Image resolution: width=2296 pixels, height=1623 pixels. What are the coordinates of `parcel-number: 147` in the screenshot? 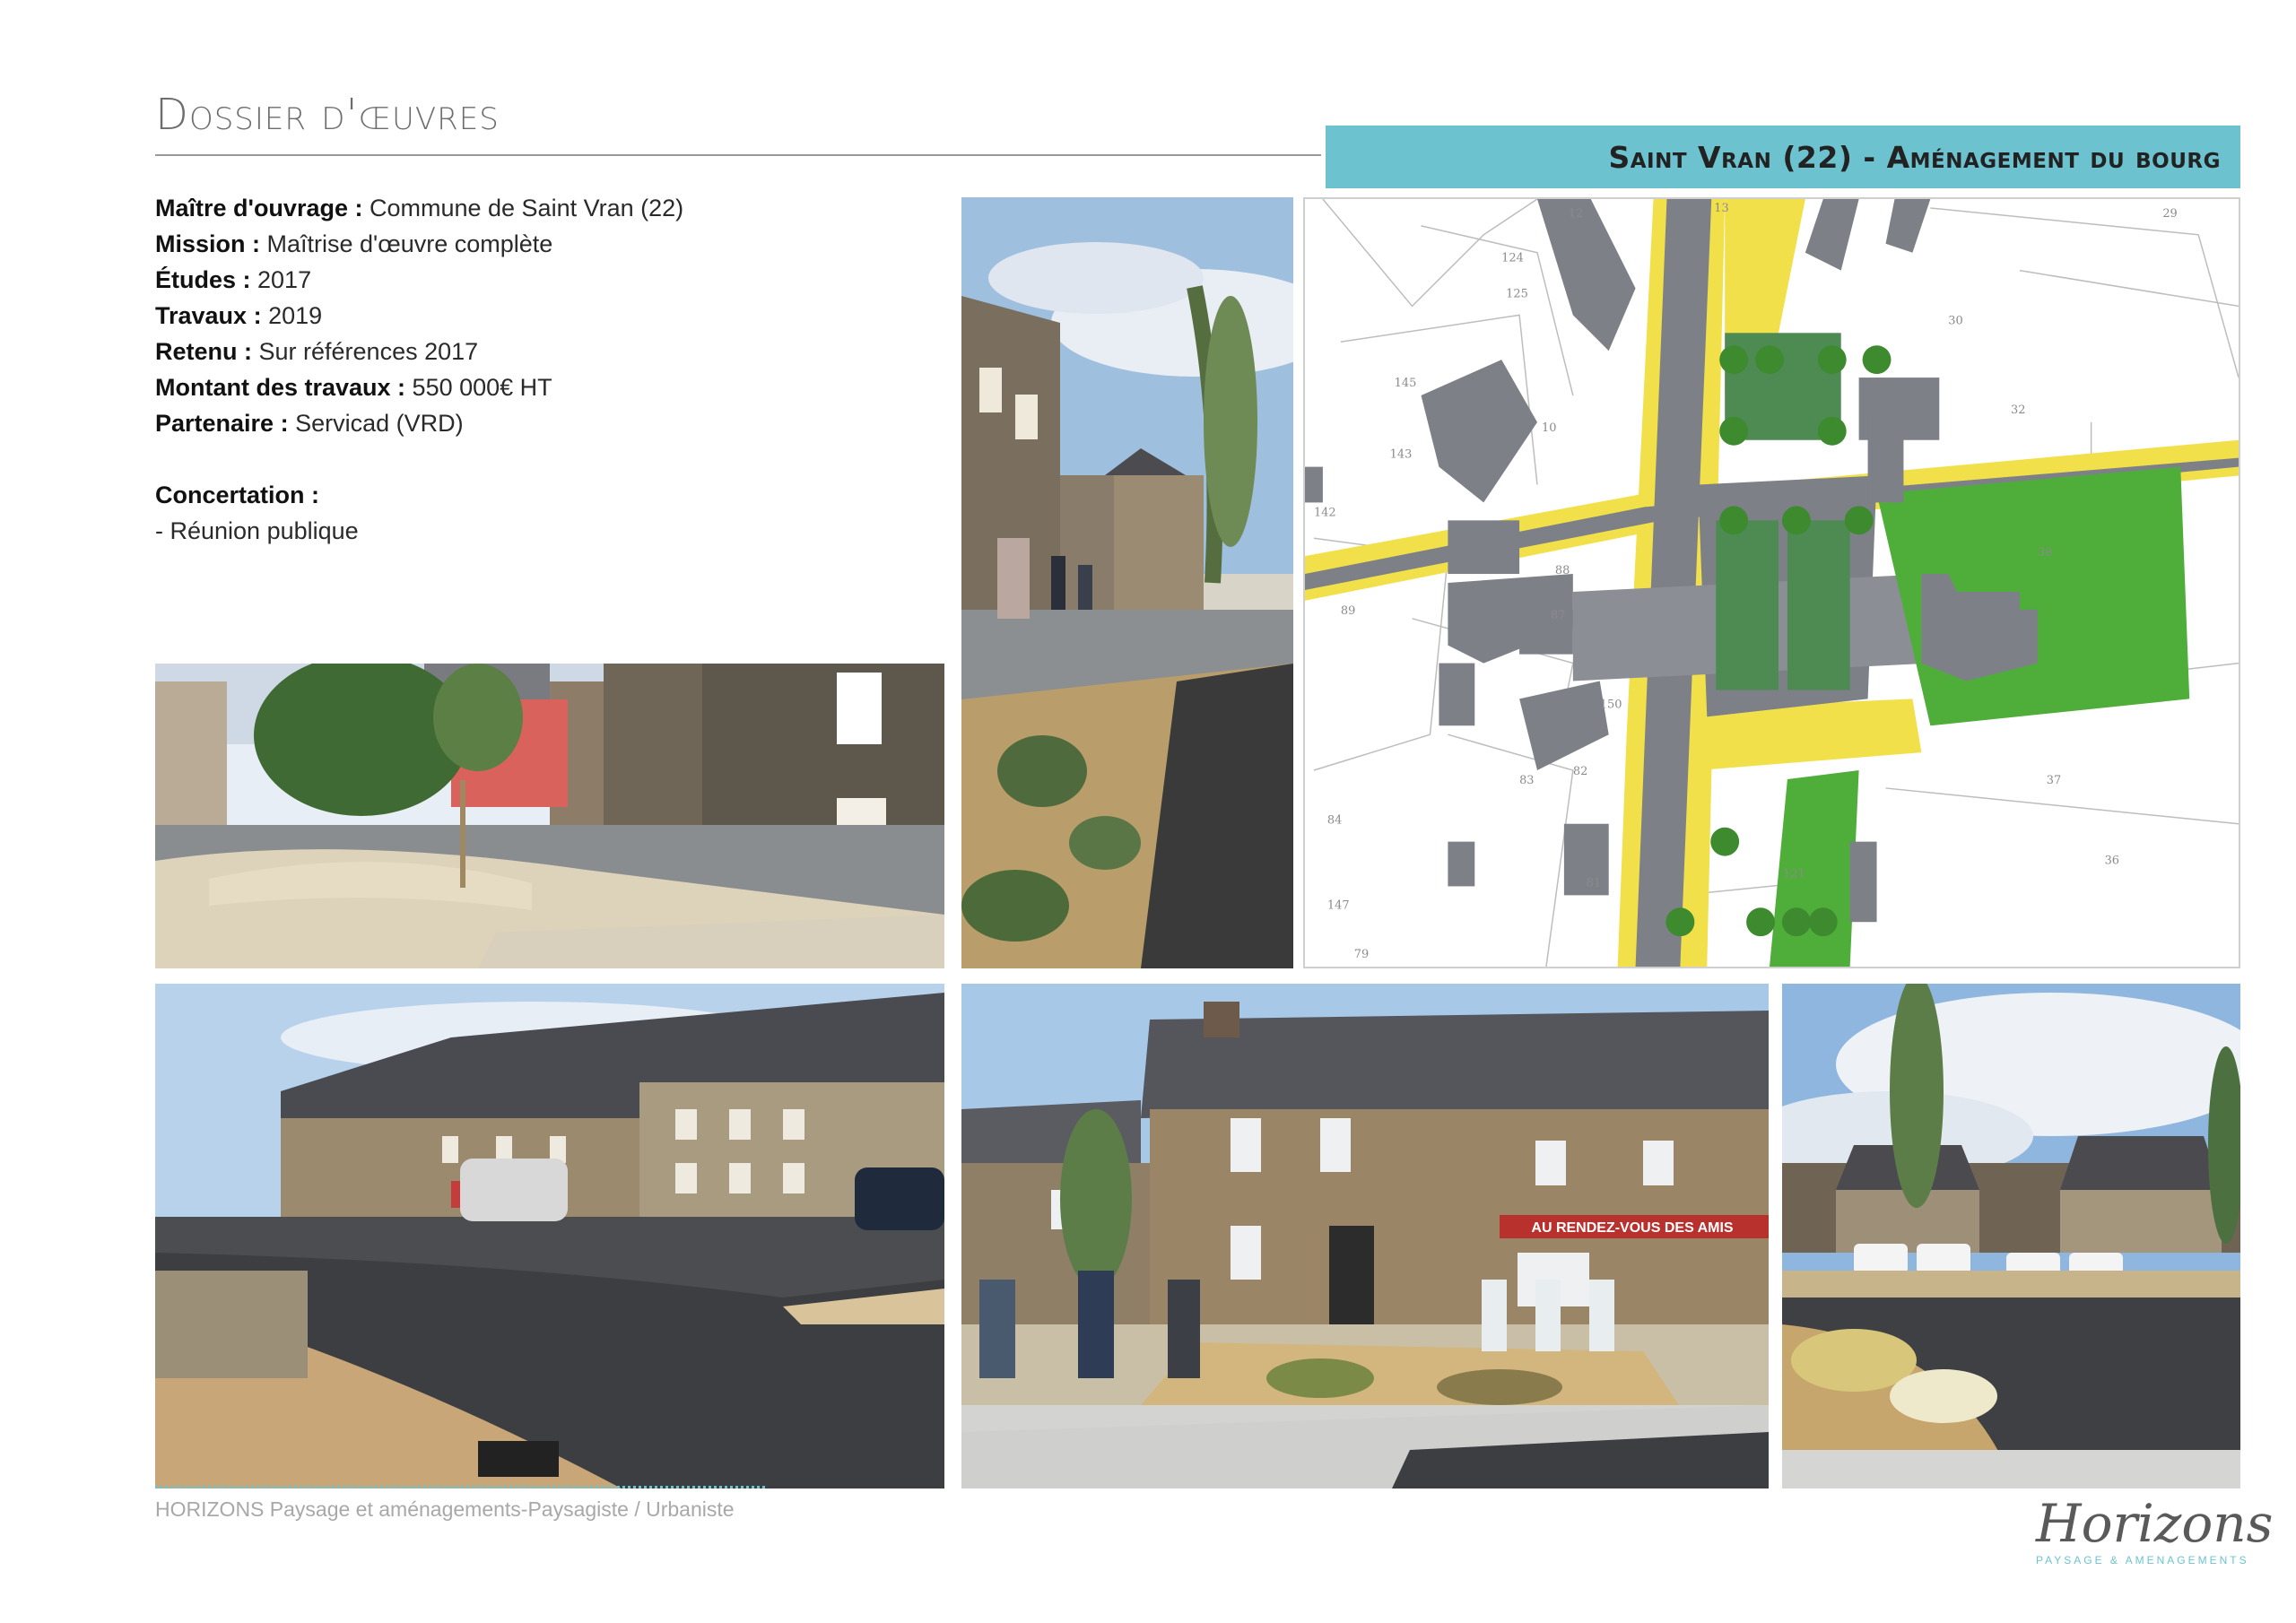 It's located at (1338, 905).